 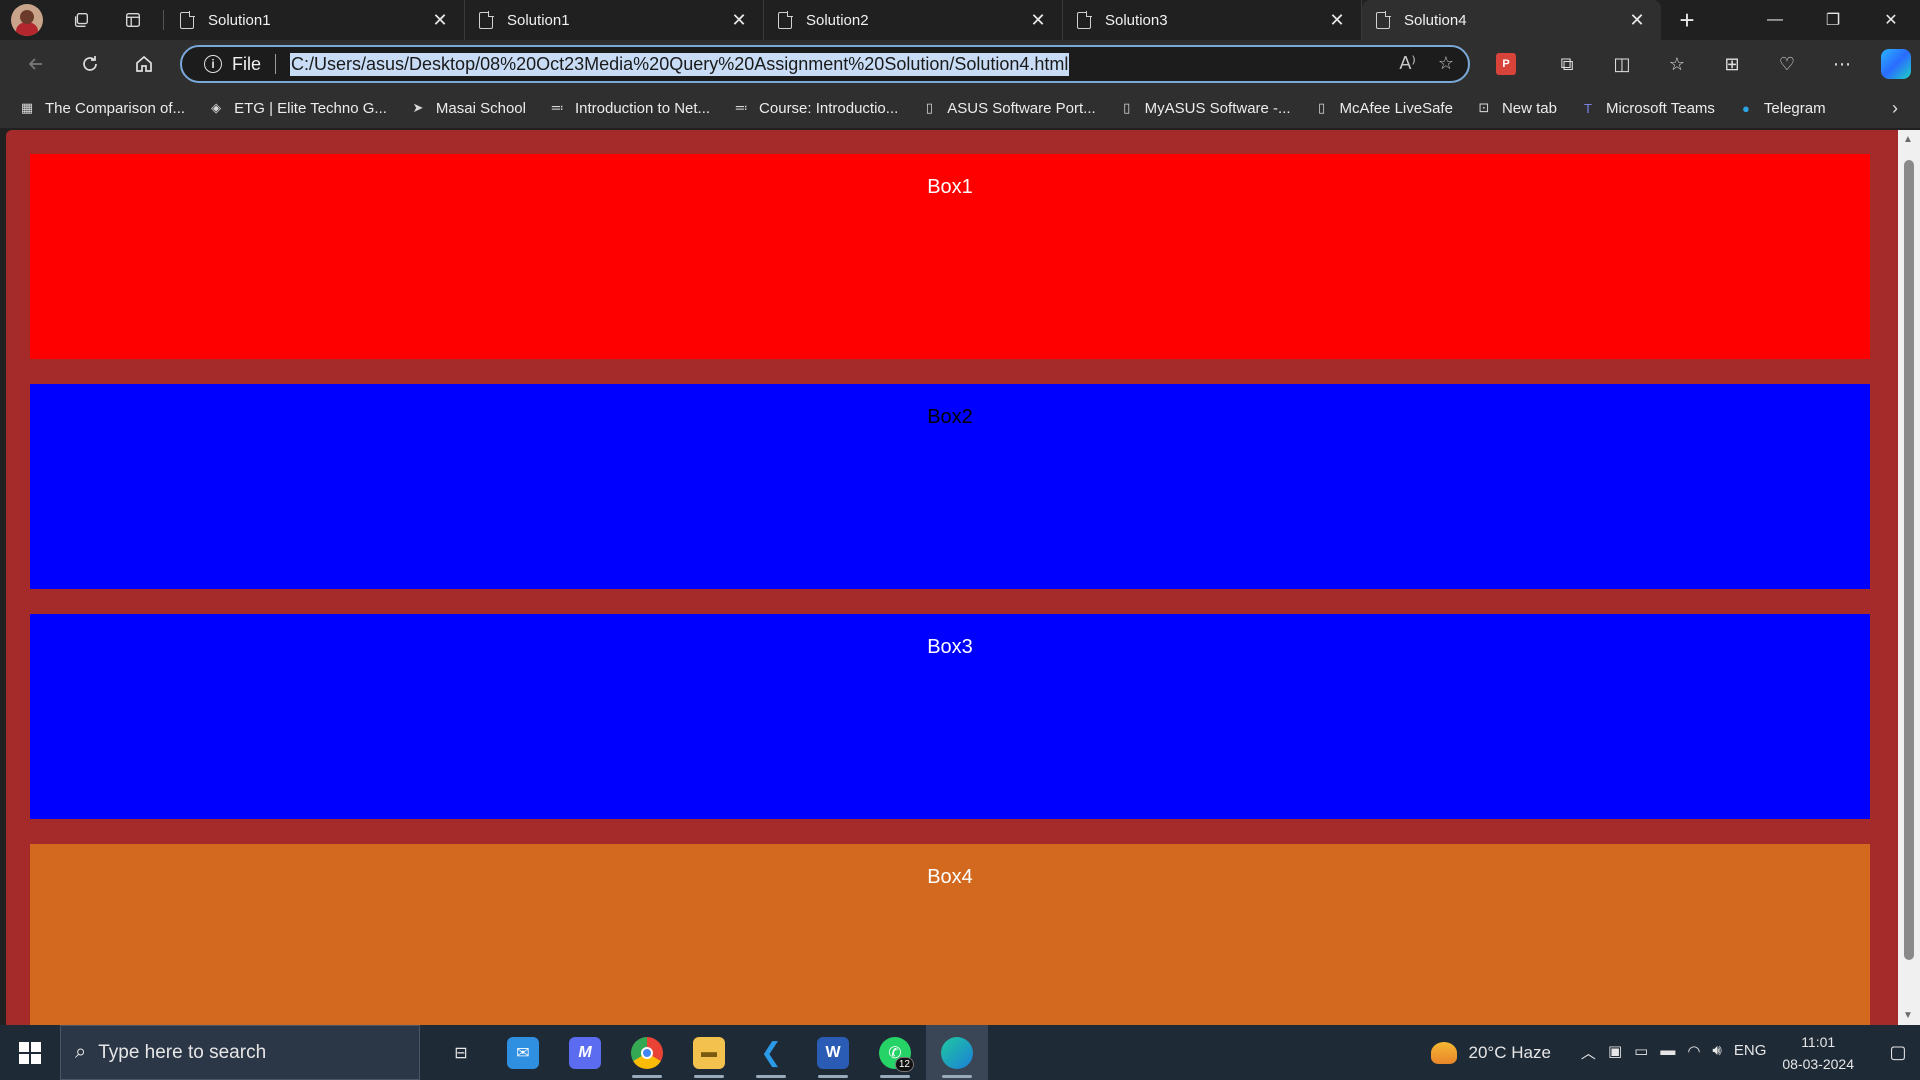 What do you see at coordinates (913, 20) in the screenshot?
I see `tab-solution2: Solution2 ✕` at bounding box center [913, 20].